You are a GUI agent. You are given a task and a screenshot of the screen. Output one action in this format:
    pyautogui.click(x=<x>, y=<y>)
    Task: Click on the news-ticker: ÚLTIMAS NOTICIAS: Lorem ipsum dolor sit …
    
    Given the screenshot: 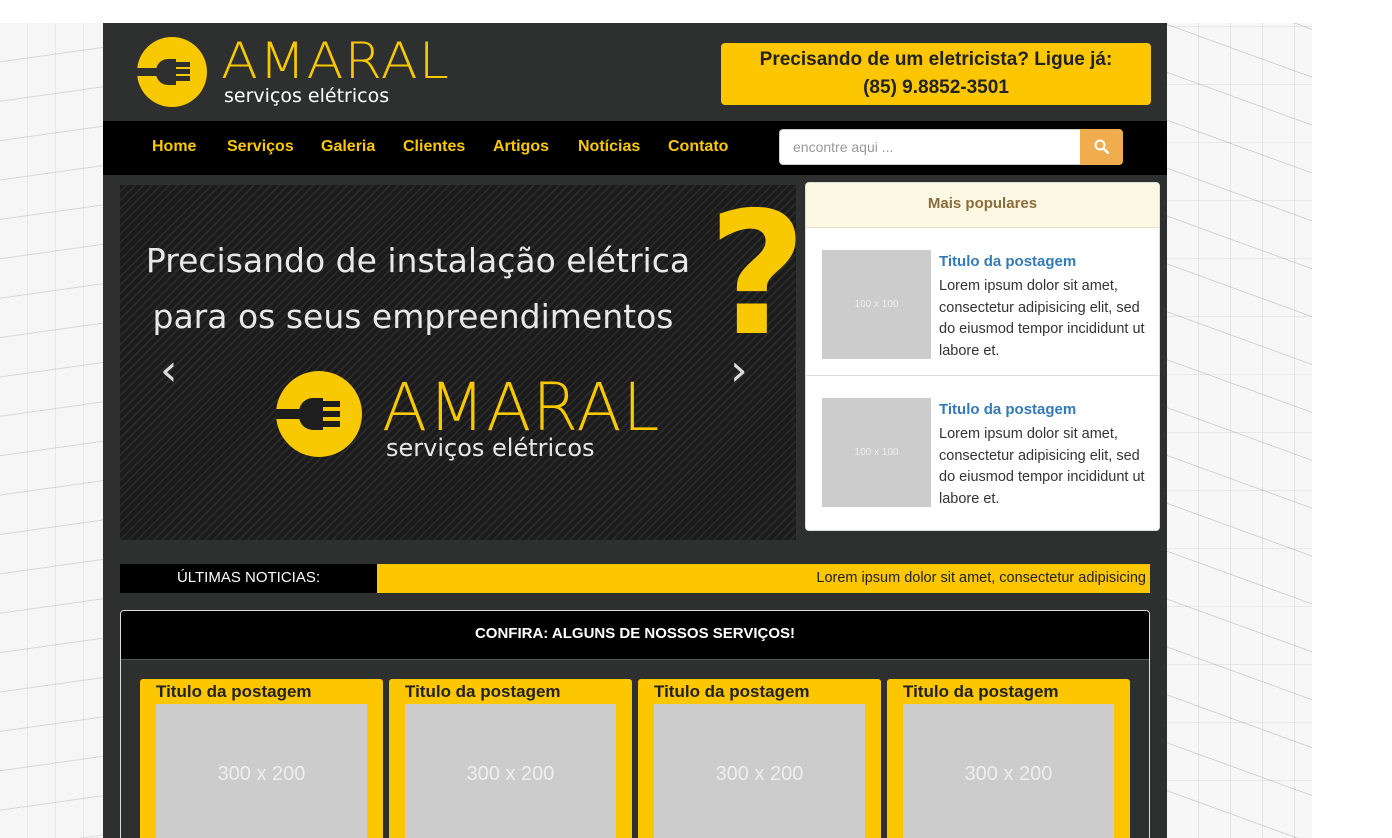 What is the action you would take?
    pyautogui.click(x=635, y=578)
    